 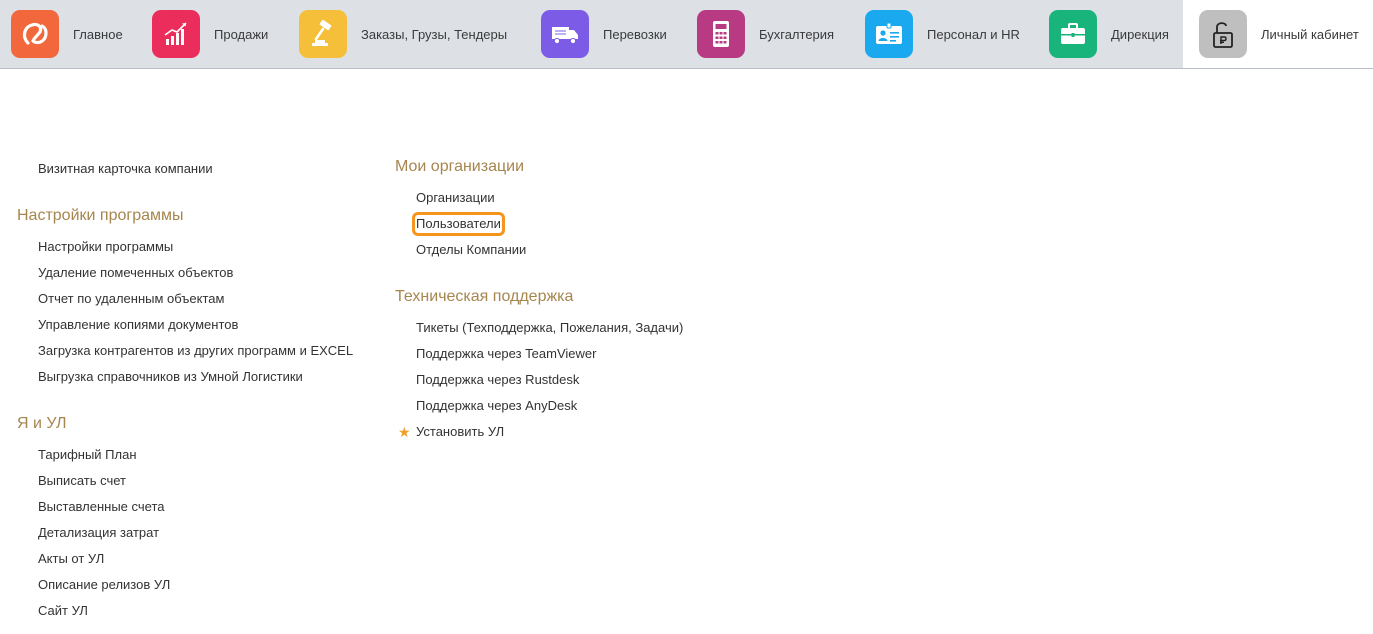 I want to click on nav-section-direction: Дирекция, so click(x=1109, y=34).